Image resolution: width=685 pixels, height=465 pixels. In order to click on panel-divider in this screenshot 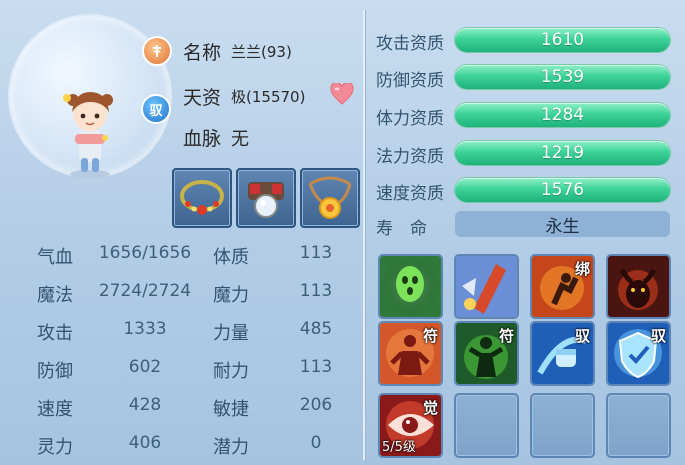, I will do `click(364, 235)`.